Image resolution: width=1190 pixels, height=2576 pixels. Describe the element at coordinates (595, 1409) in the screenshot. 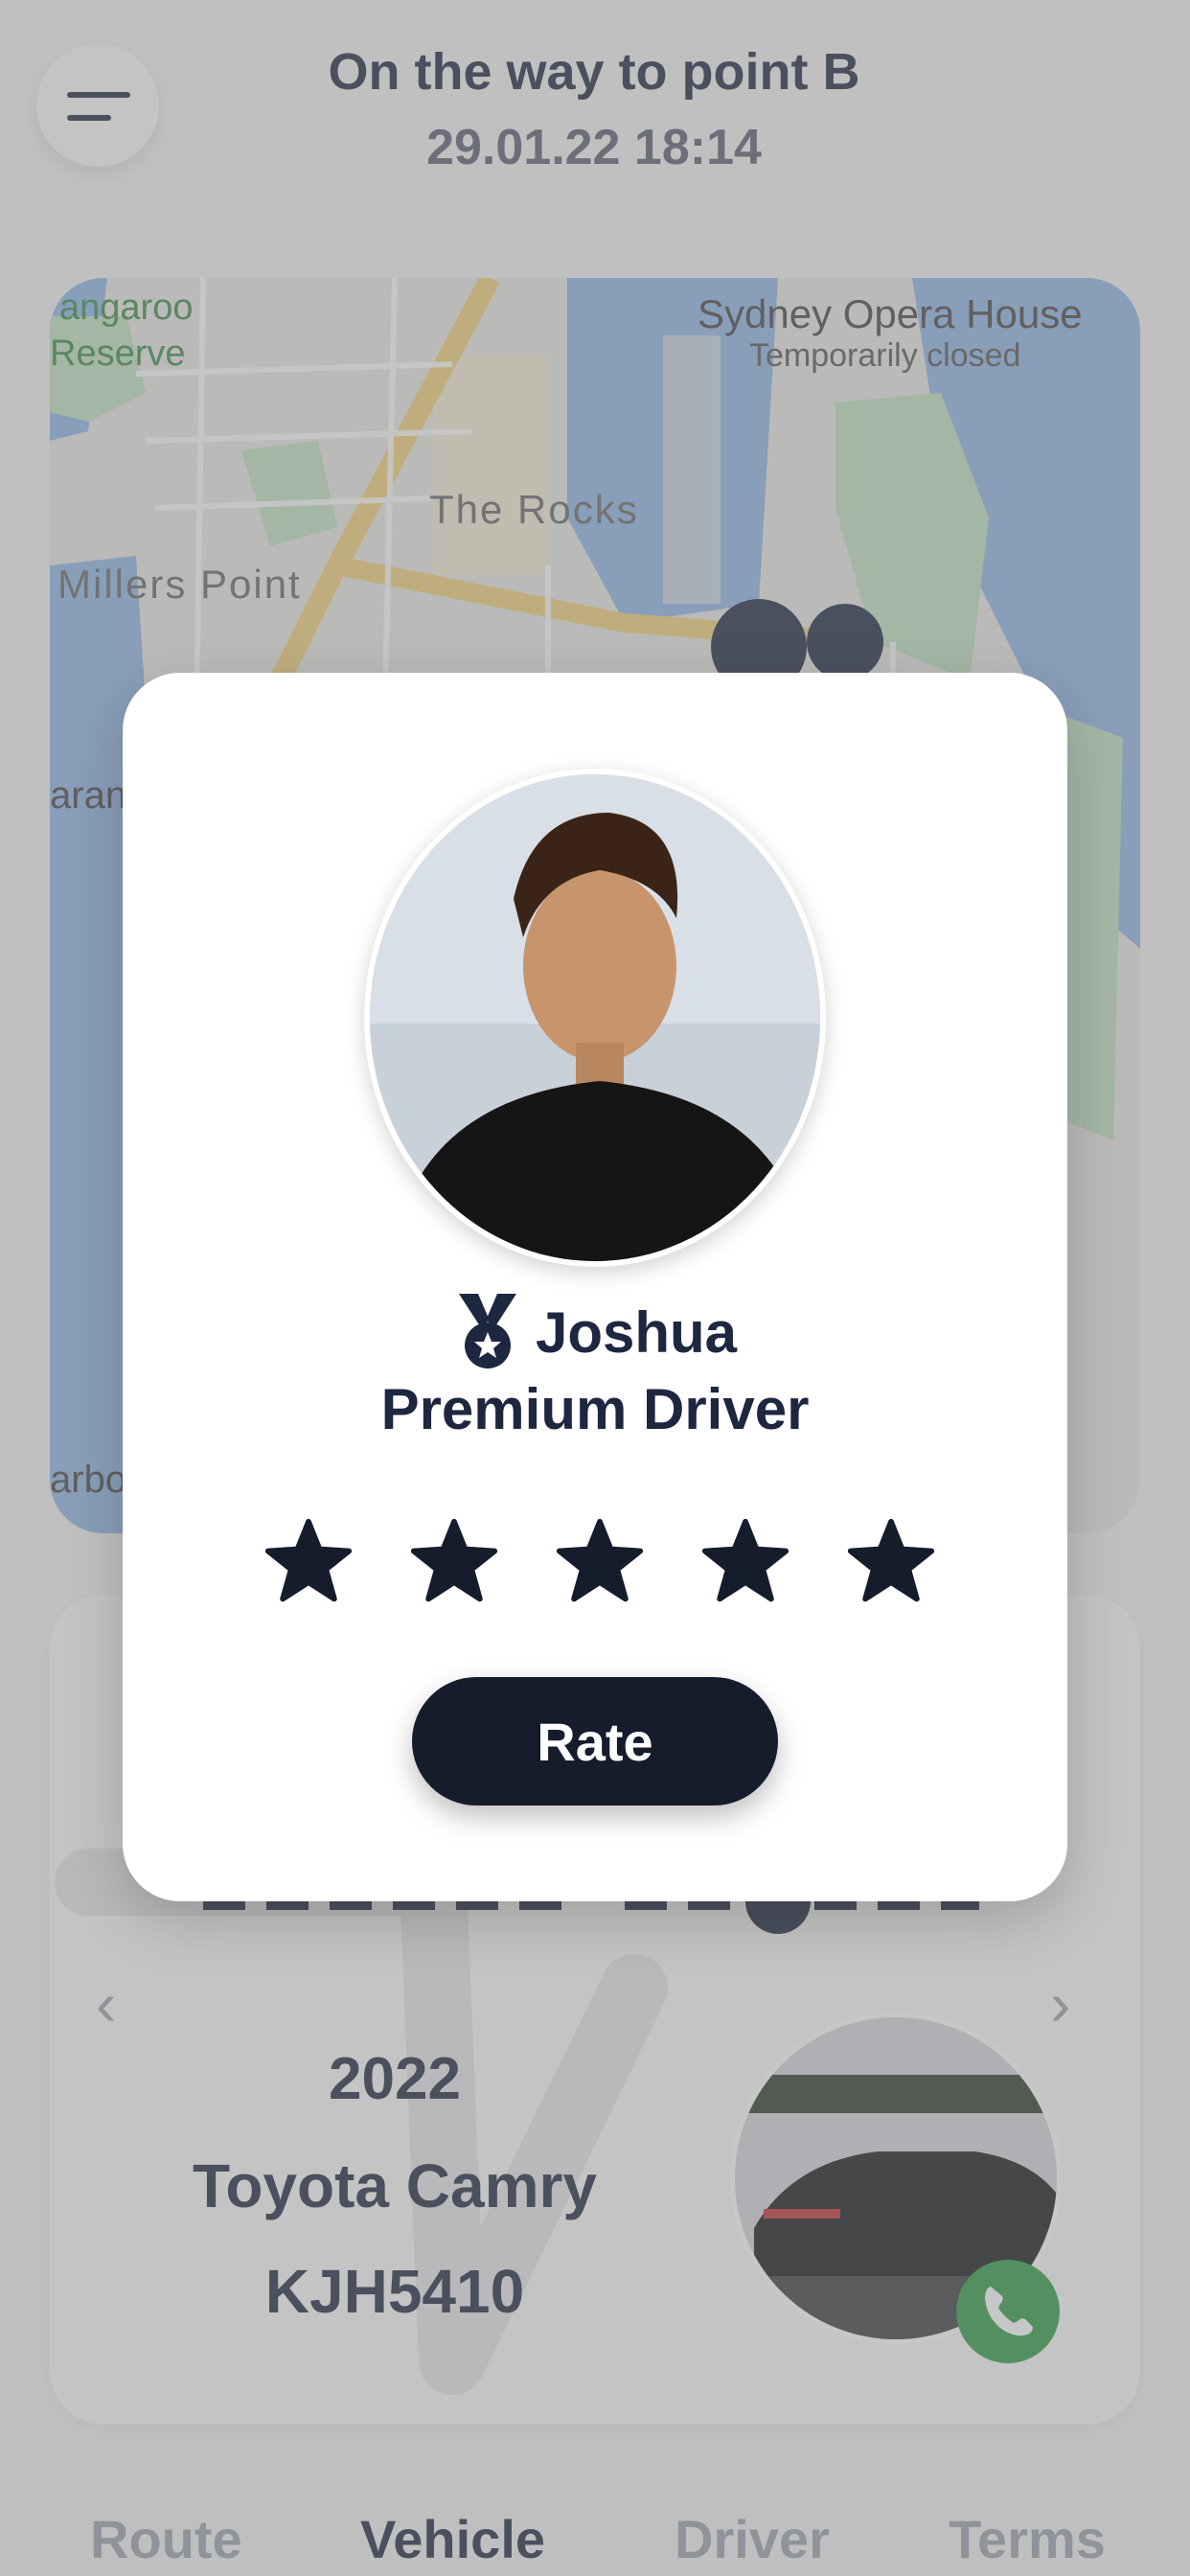

I see `driver-tier-label: Premium Driver` at that location.